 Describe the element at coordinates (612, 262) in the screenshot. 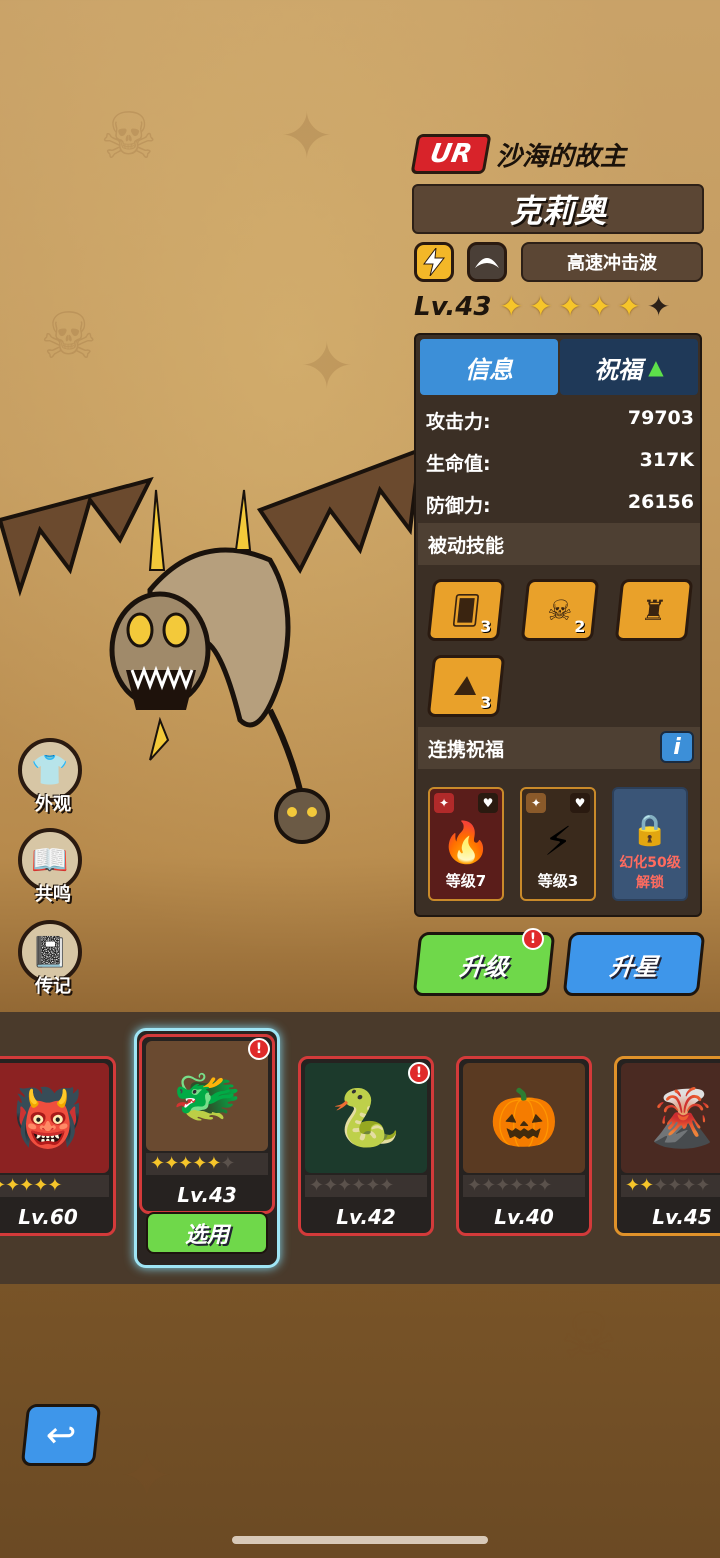

I see `skill-name-button: 高速冲击波` at that location.